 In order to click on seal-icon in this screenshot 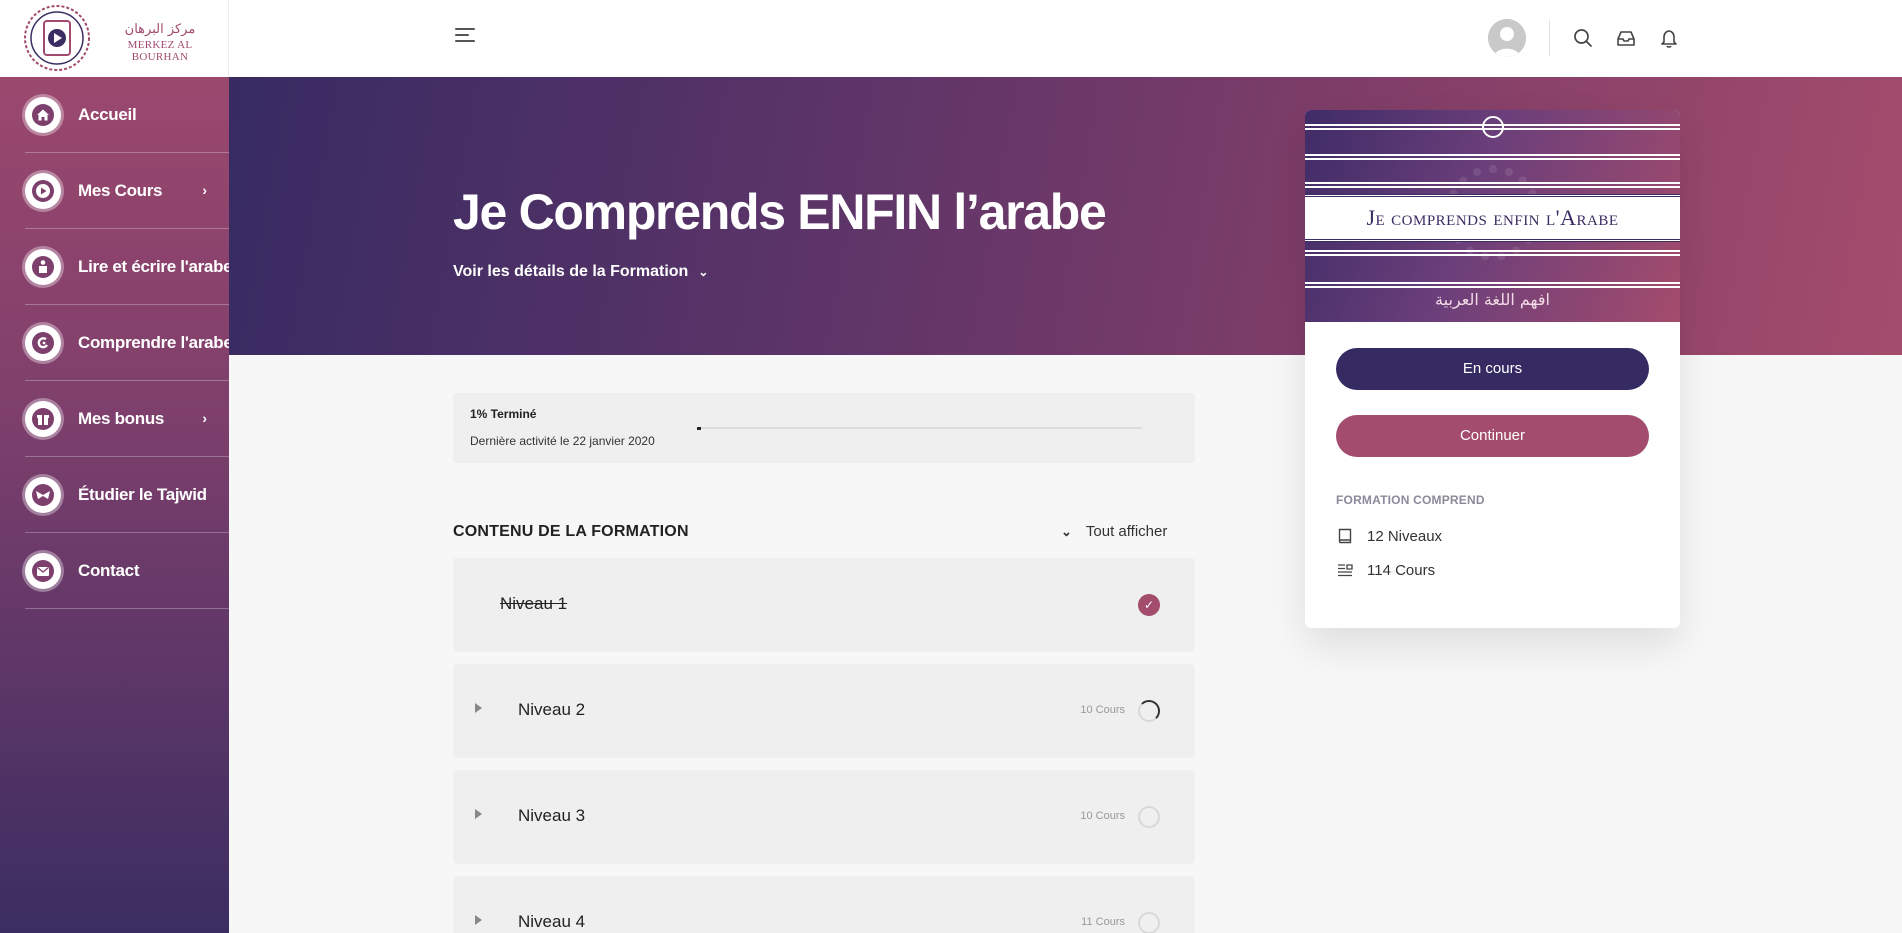, I will do `click(1493, 127)`.